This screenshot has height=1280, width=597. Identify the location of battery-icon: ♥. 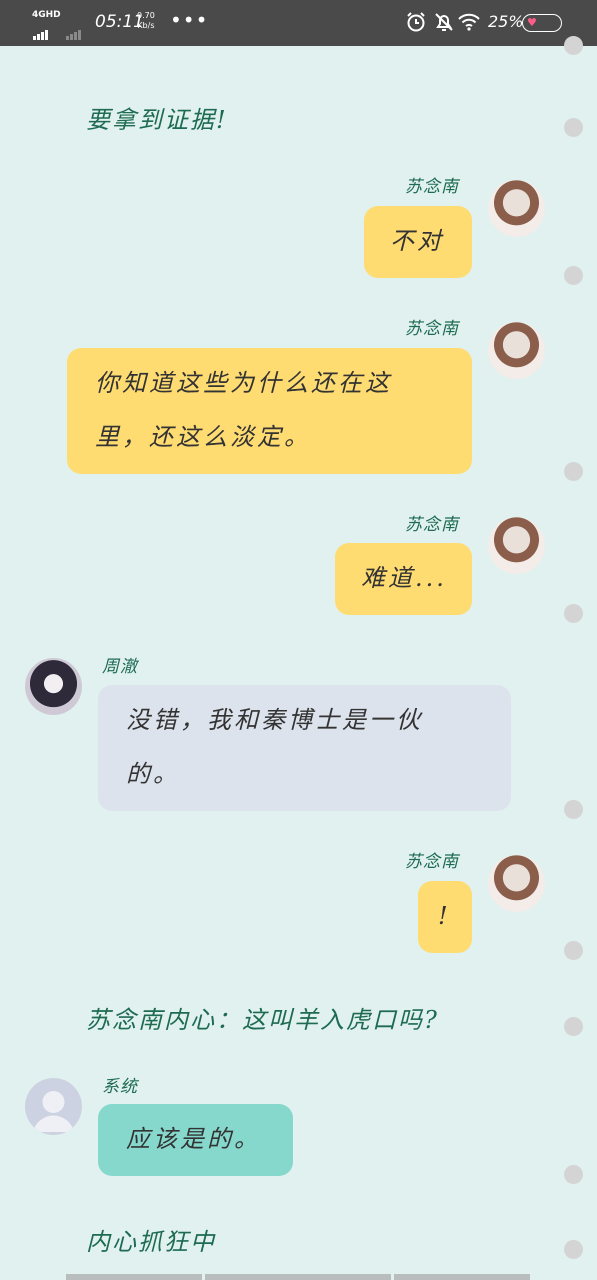
(542, 23).